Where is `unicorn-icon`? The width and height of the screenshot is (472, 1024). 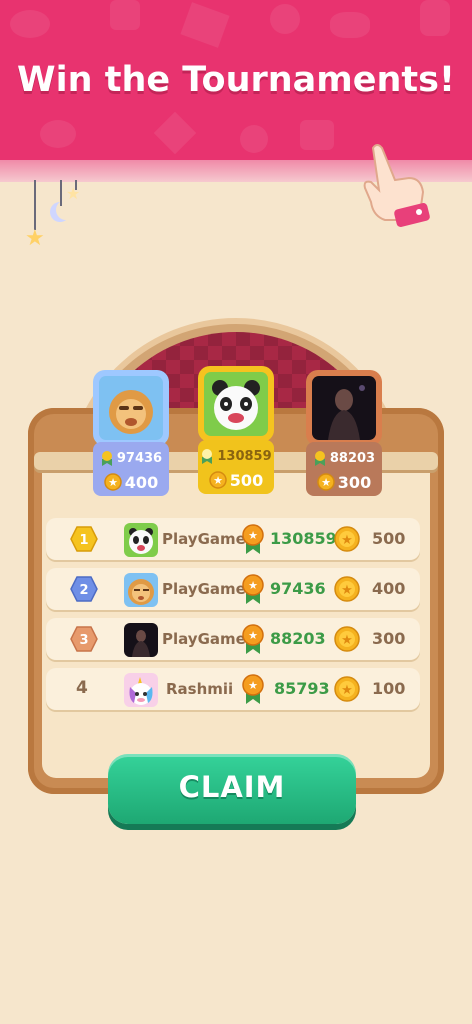 unicorn-icon is located at coordinates (141, 690).